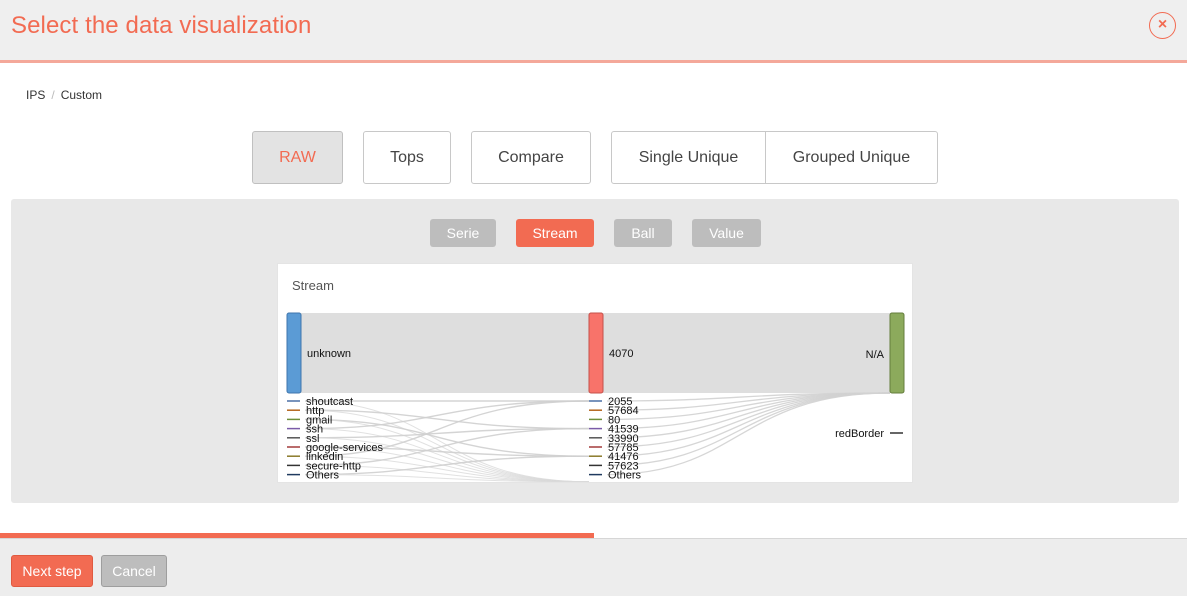  What do you see at coordinates (852, 157) in the screenshot?
I see `mode-grouped-unique-button: Grouped Unique` at bounding box center [852, 157].